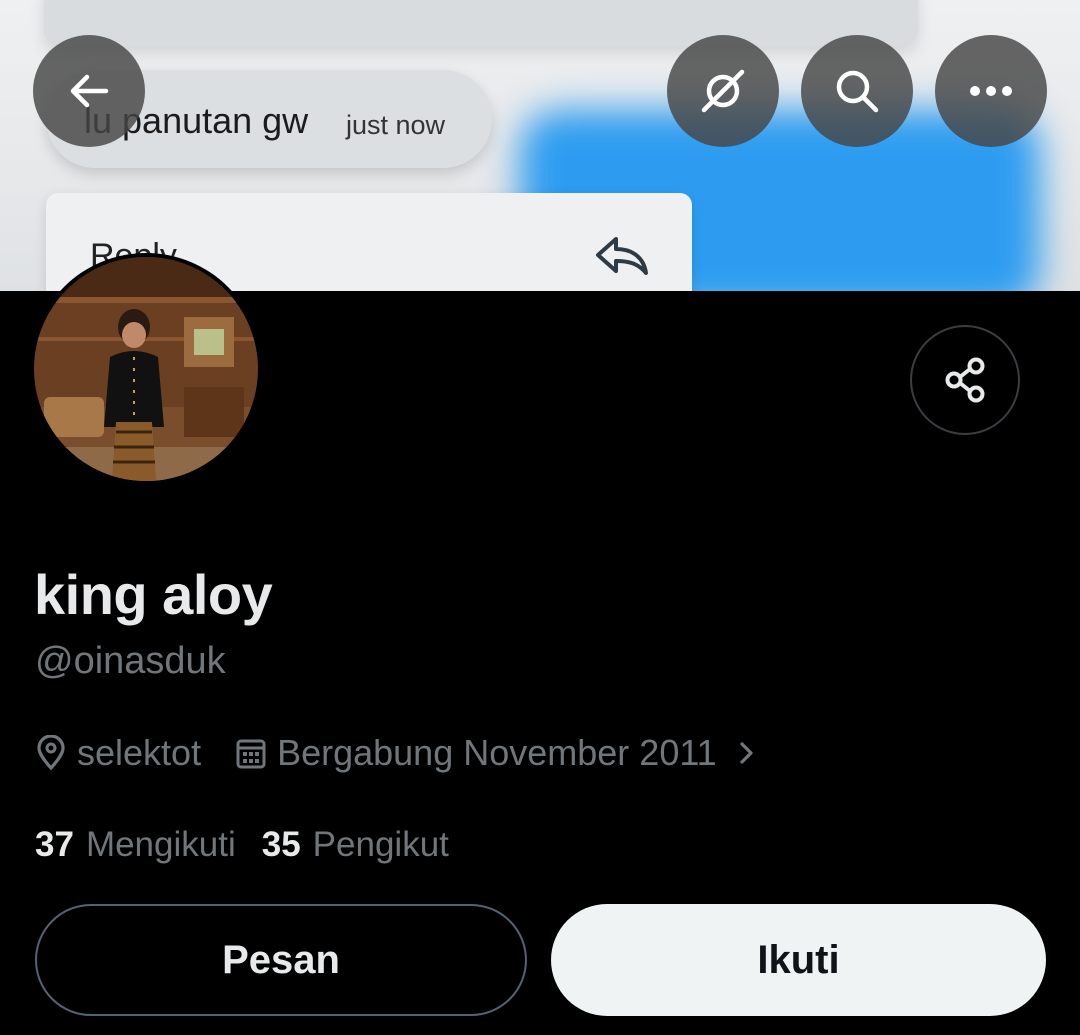 Image resolution: width=1080 pixels, height=1035 pixels. I want to click on calendar-icon, so click(251, 754).